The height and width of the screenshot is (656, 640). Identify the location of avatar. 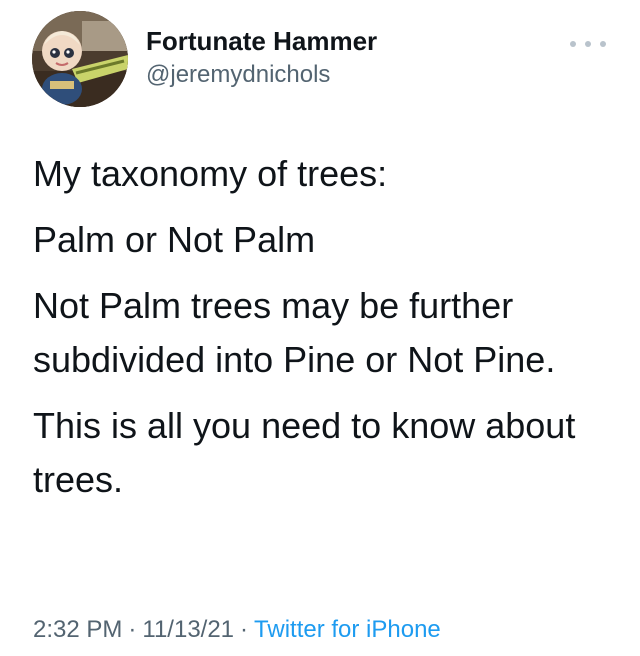
(80, 59).